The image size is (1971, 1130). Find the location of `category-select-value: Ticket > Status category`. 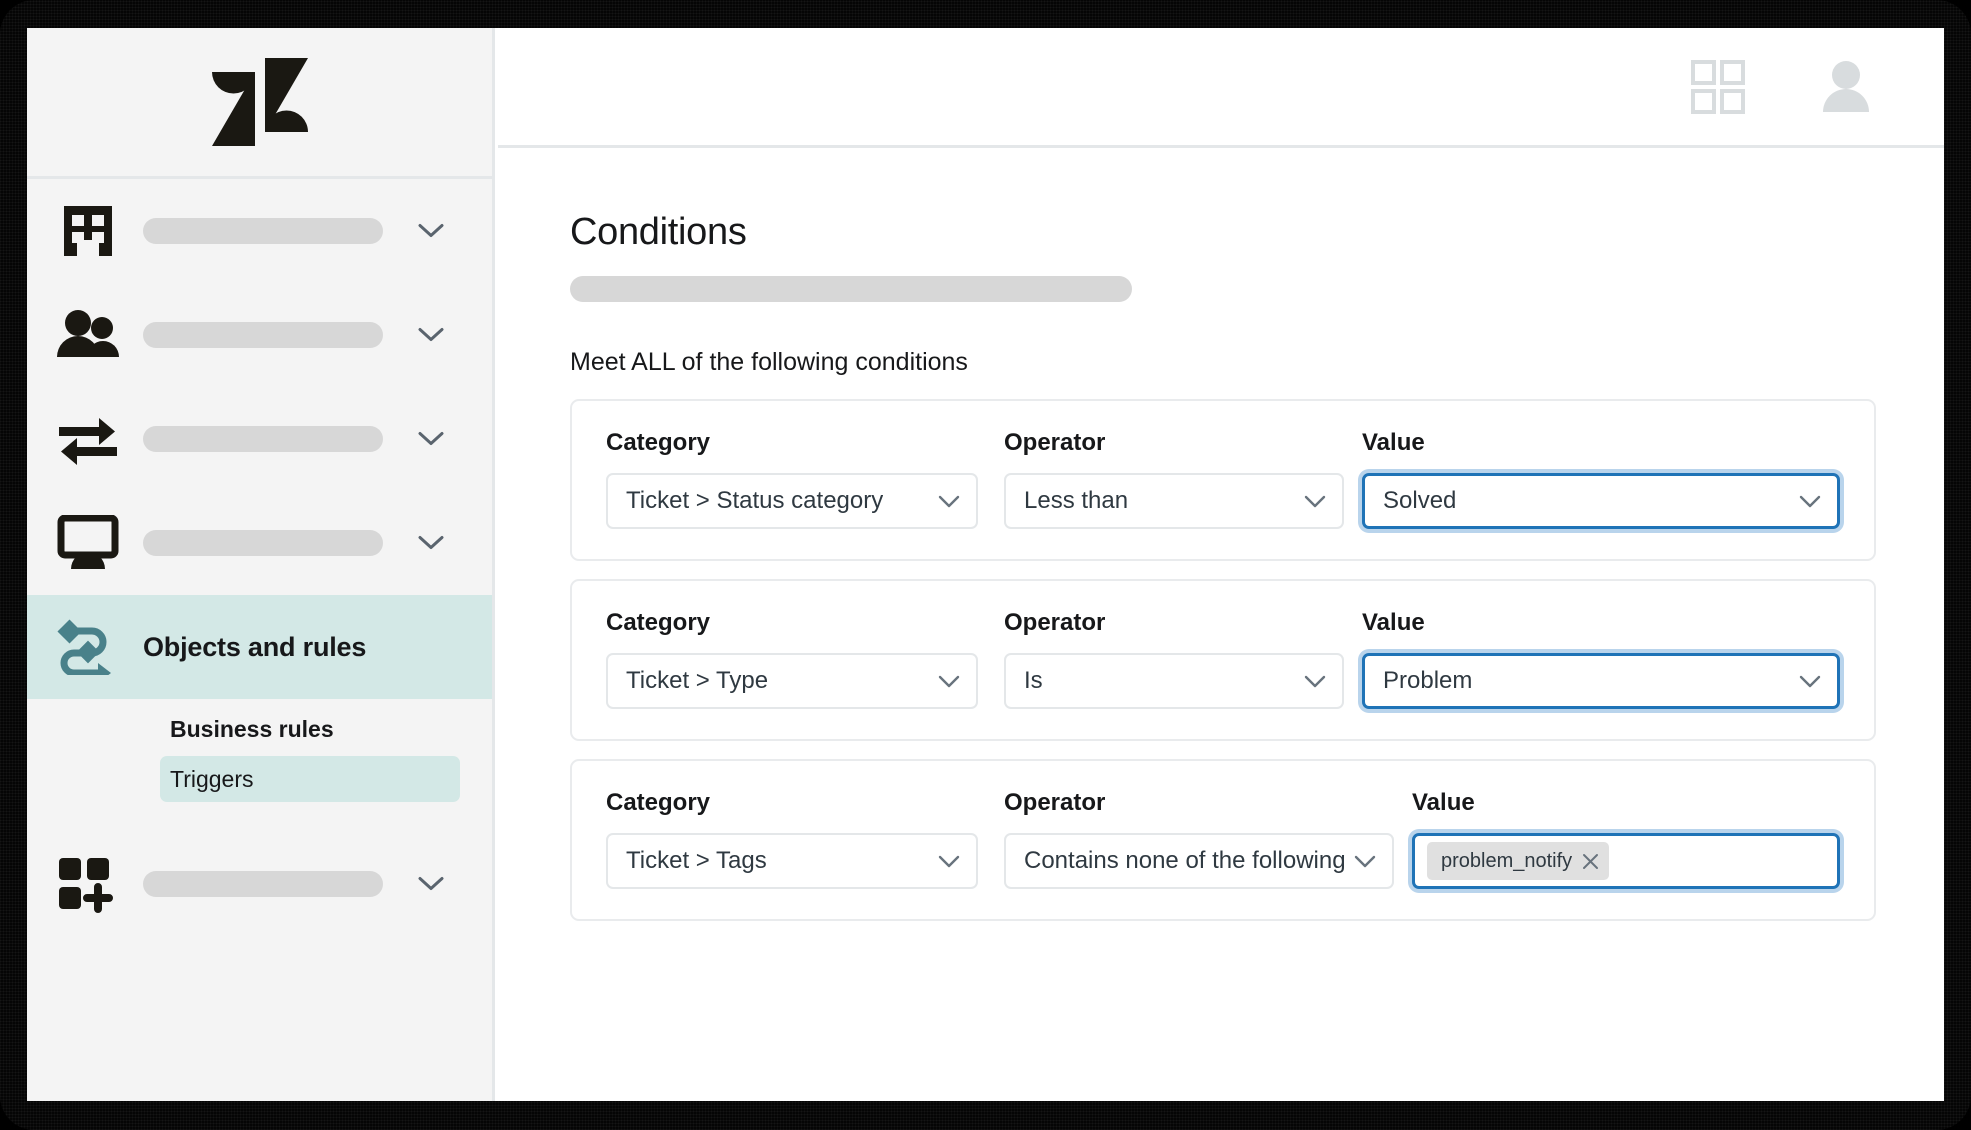

category-select-value: Ticket > Status category is located at coordinates (755, 500).